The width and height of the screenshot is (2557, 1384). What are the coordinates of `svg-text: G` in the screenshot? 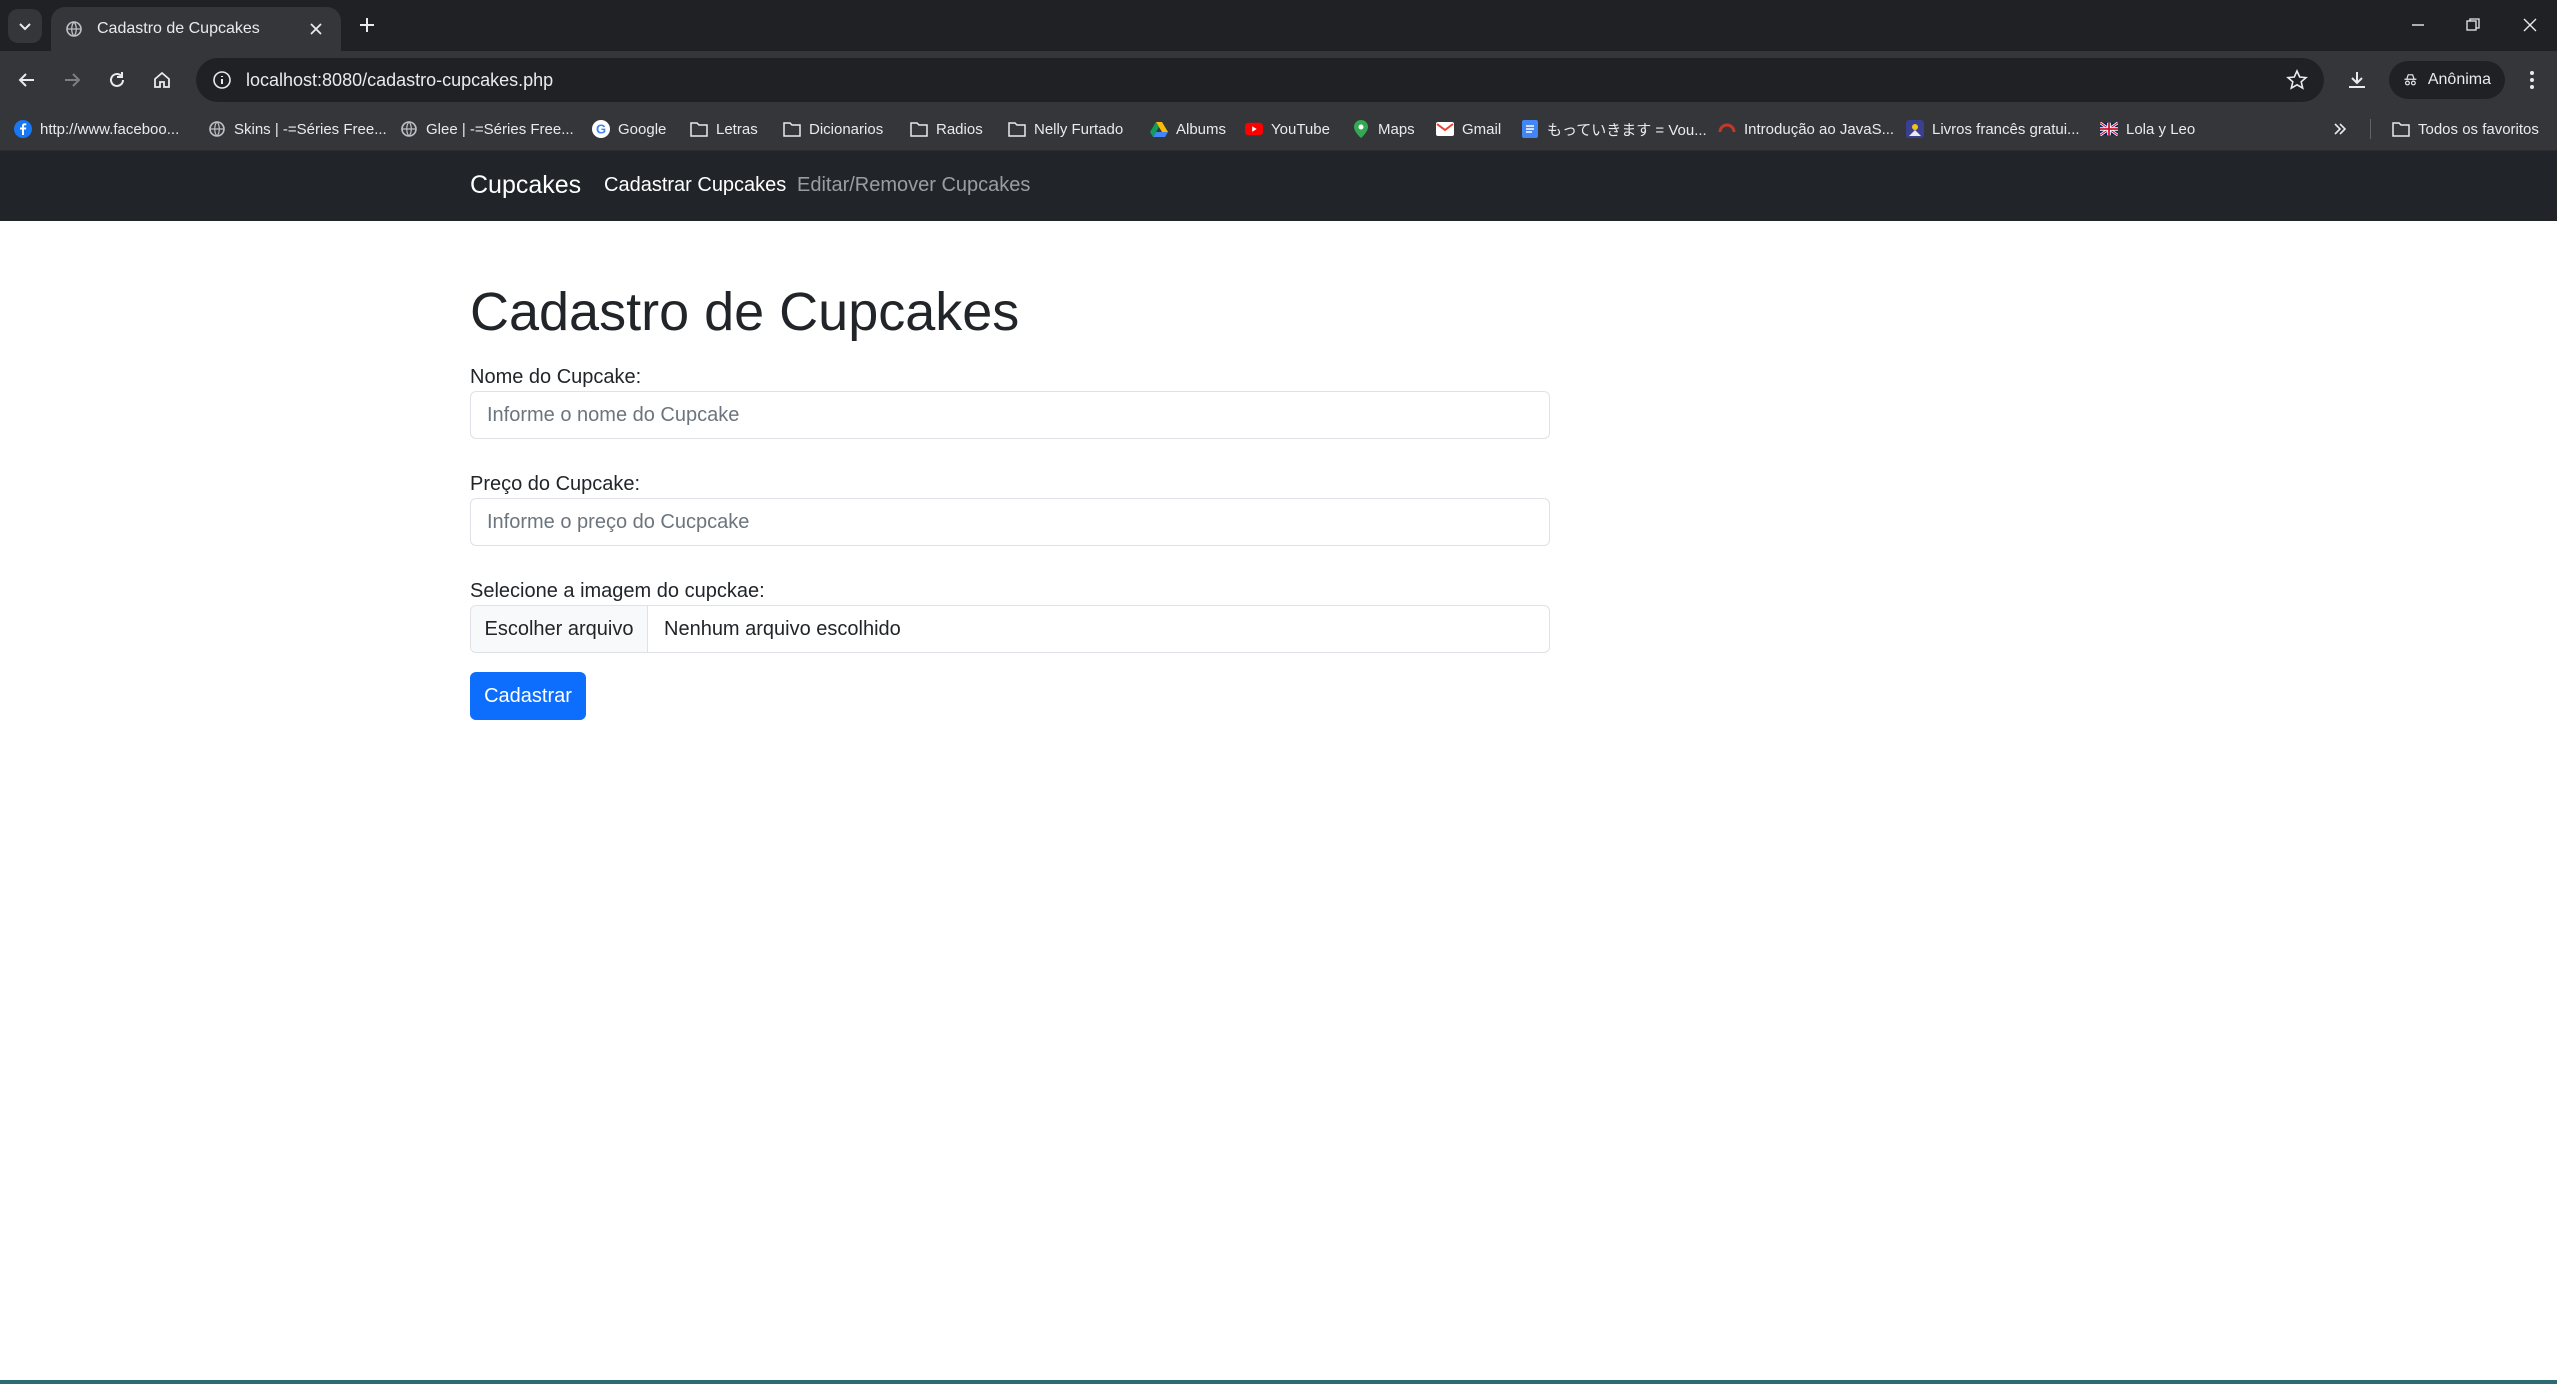 It's located at (601, 129).